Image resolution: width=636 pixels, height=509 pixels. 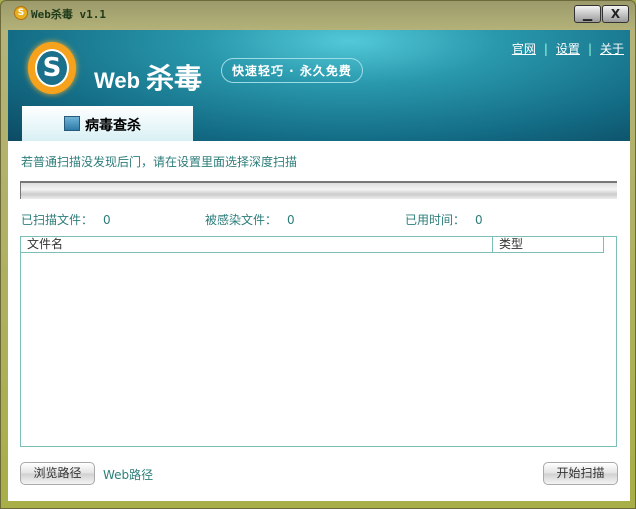 What do you see at coordinates (292, 70) in the screenshot?
I see `slogan: 快速轻巧 · 永久免费` at bounding box center [292, 70].